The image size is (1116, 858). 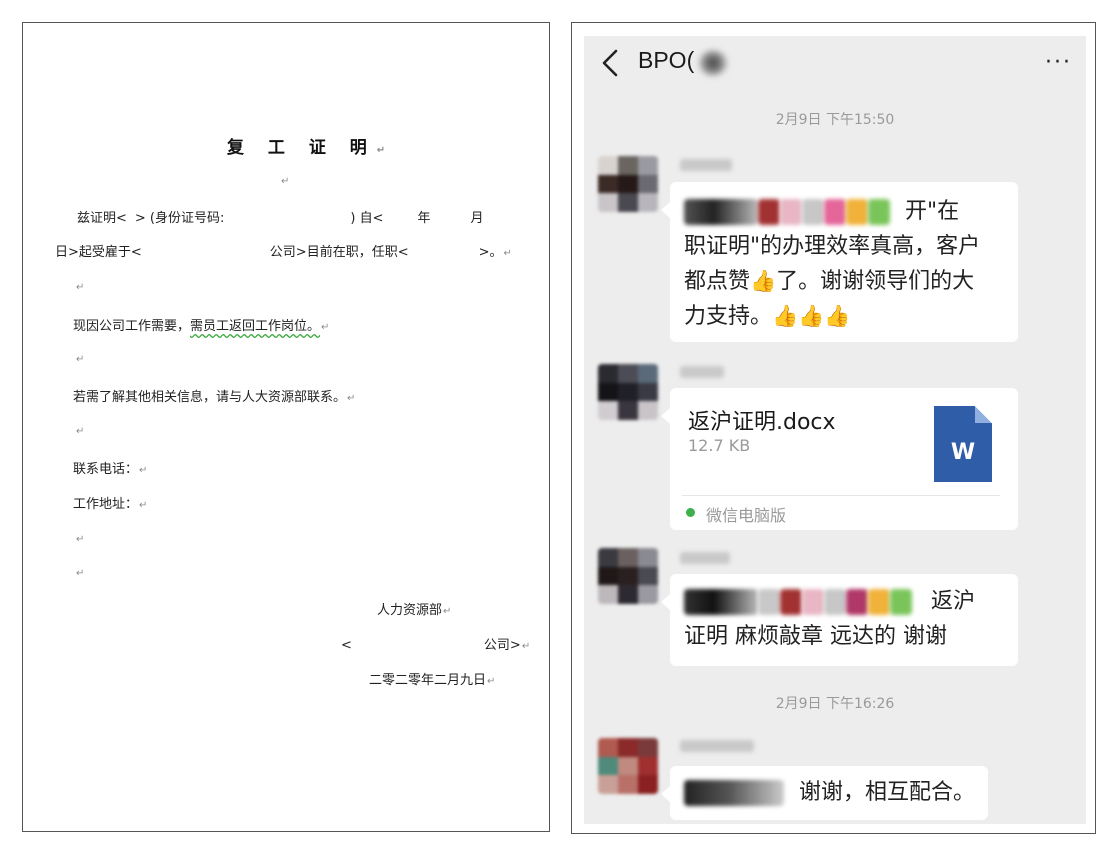 I want to click on thumbs-up-emoji-row: 👍👍👍, so click(x=811, y=316).